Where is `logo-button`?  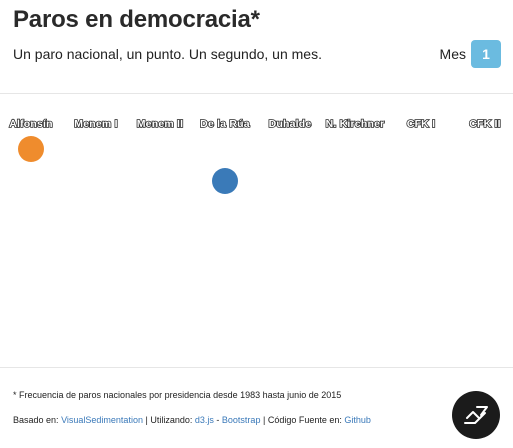
logo-button is located at coordinates (476, 415).